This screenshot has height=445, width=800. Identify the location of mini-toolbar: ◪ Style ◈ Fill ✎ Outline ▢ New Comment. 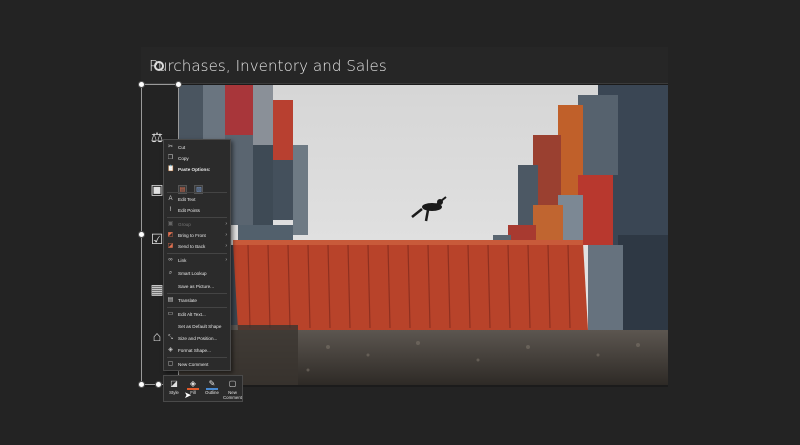
(203, 388).